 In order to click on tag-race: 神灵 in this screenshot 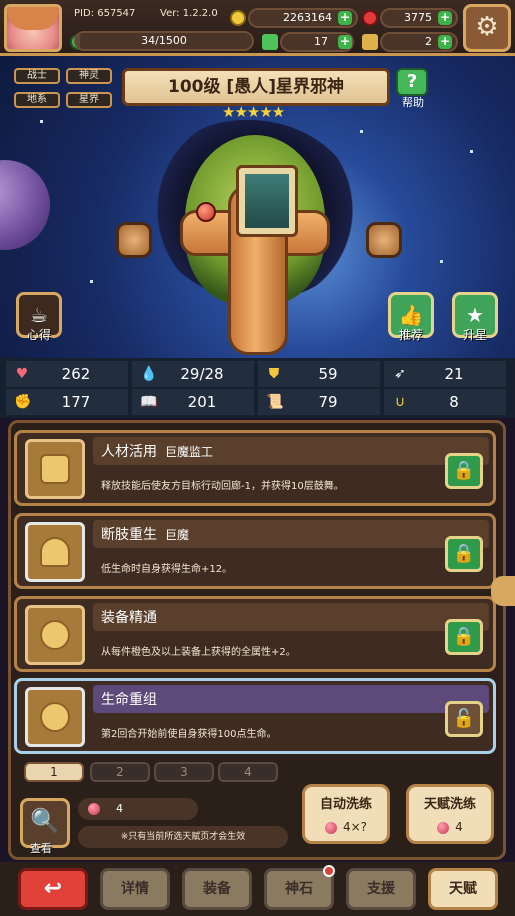, I will do `click(89, 76)`.